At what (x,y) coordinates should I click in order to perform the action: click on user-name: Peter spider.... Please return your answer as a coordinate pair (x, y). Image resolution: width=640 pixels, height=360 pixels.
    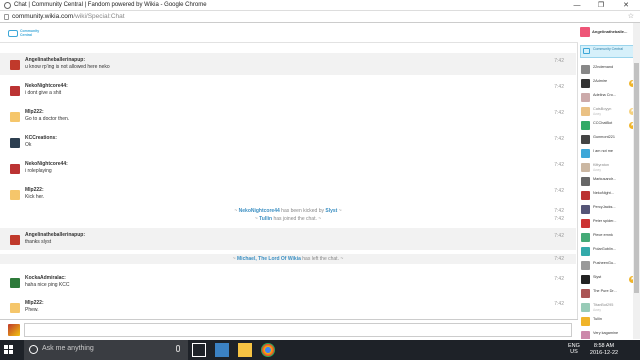
    Looking at the image, I should click on (605, 221).